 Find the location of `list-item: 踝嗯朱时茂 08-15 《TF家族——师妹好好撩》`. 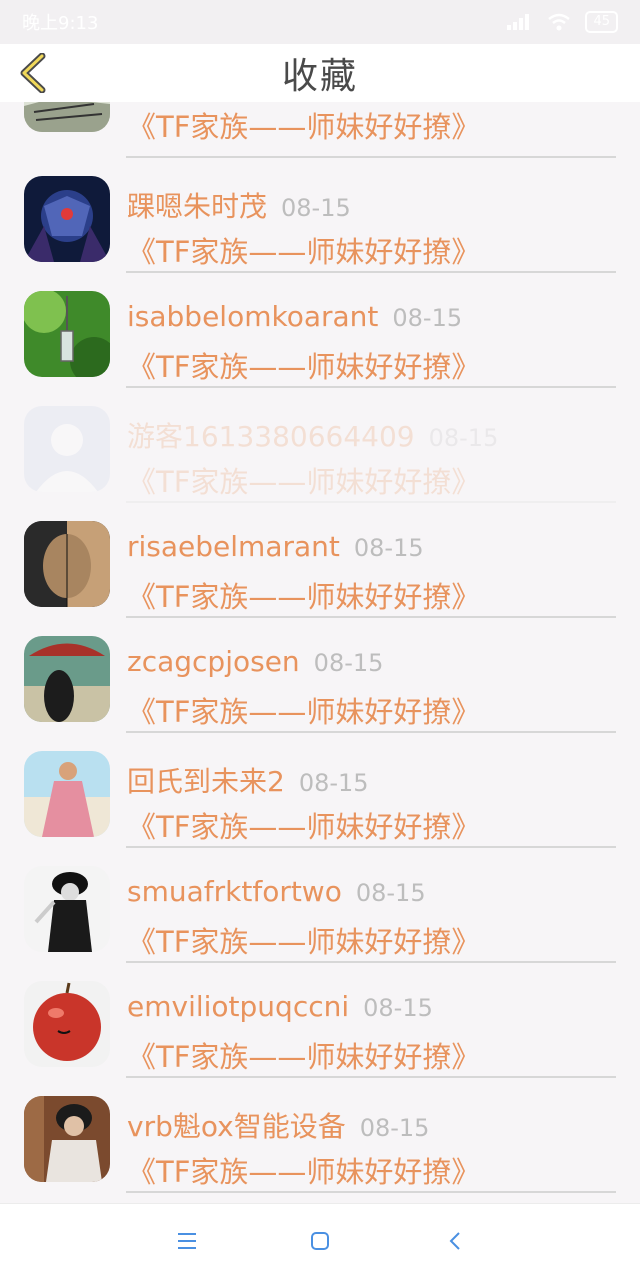

list-item: 踝嗯朱时茂 08-15 《TF家族——师妹好好撩》 is located at coordinates (320, 215).